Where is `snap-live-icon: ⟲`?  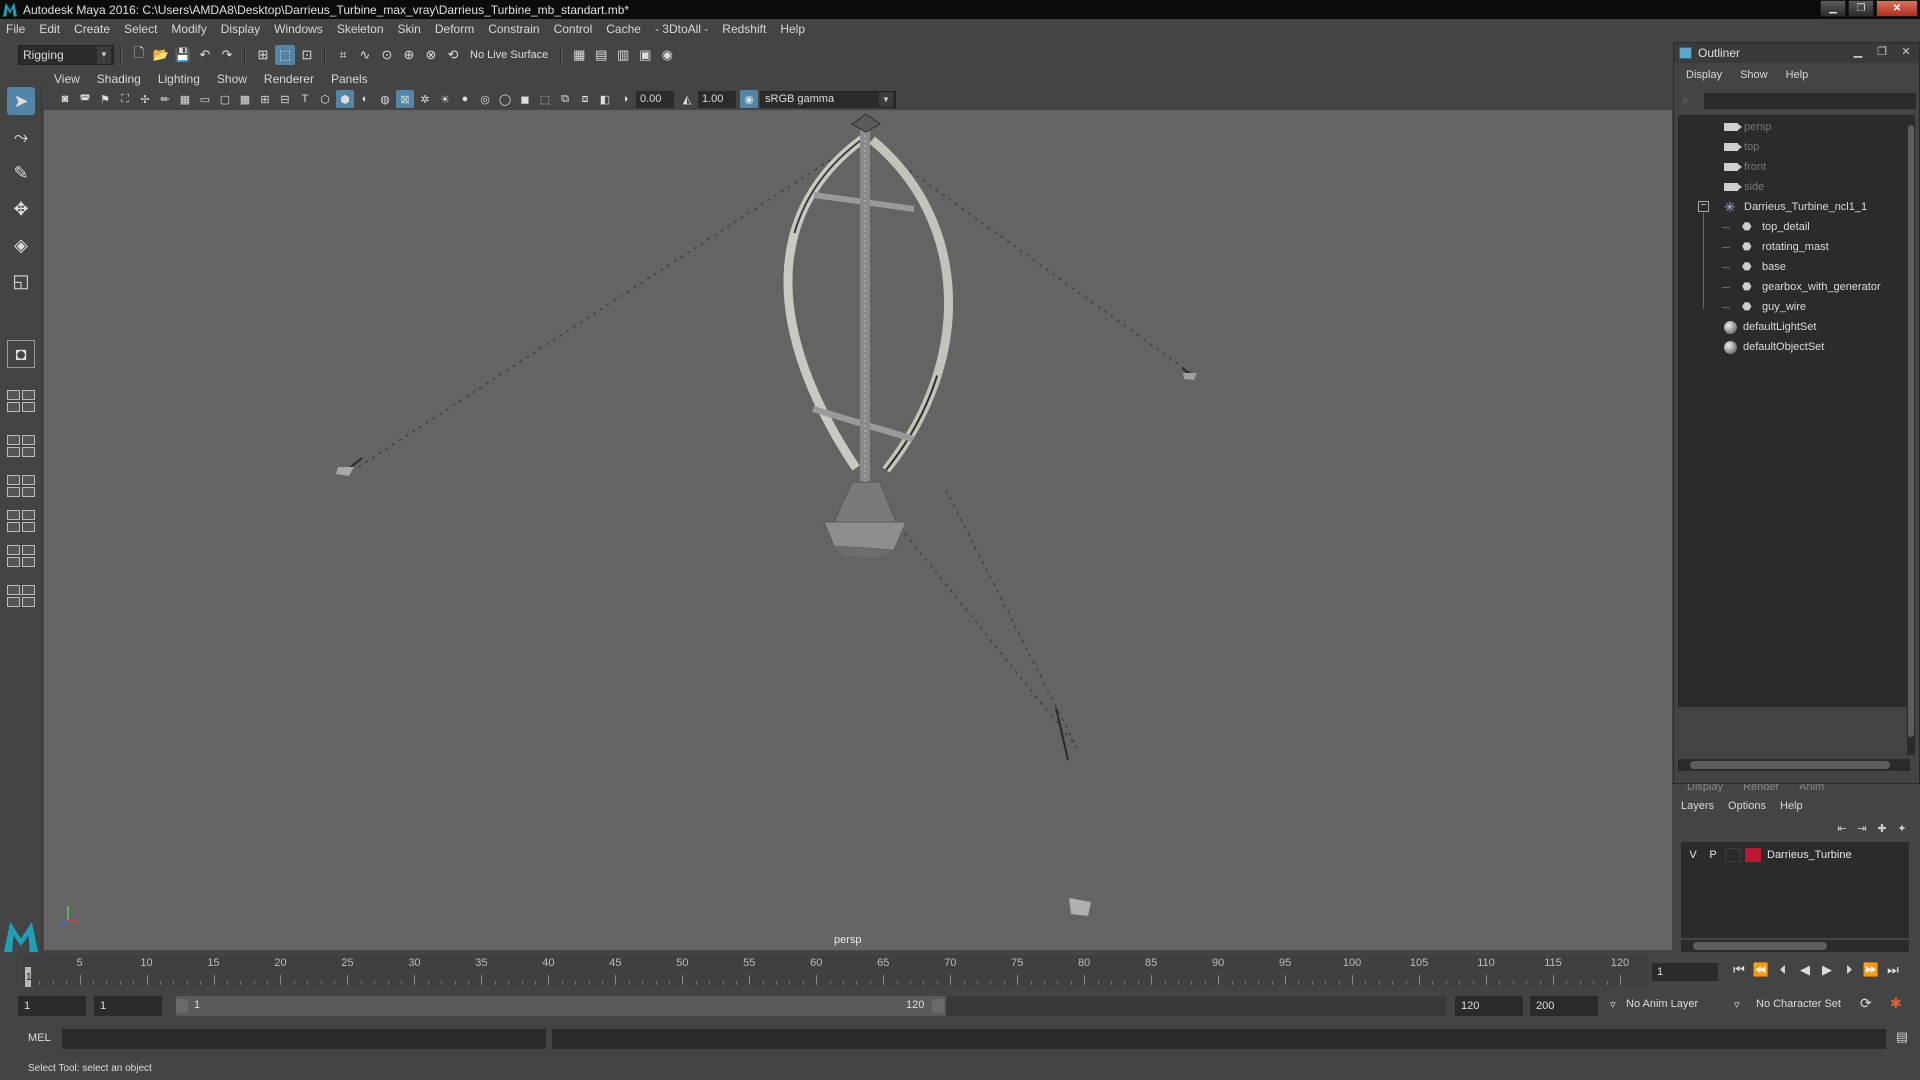 snap-live-icon: ⟲ is located at coordinates (453, 55).